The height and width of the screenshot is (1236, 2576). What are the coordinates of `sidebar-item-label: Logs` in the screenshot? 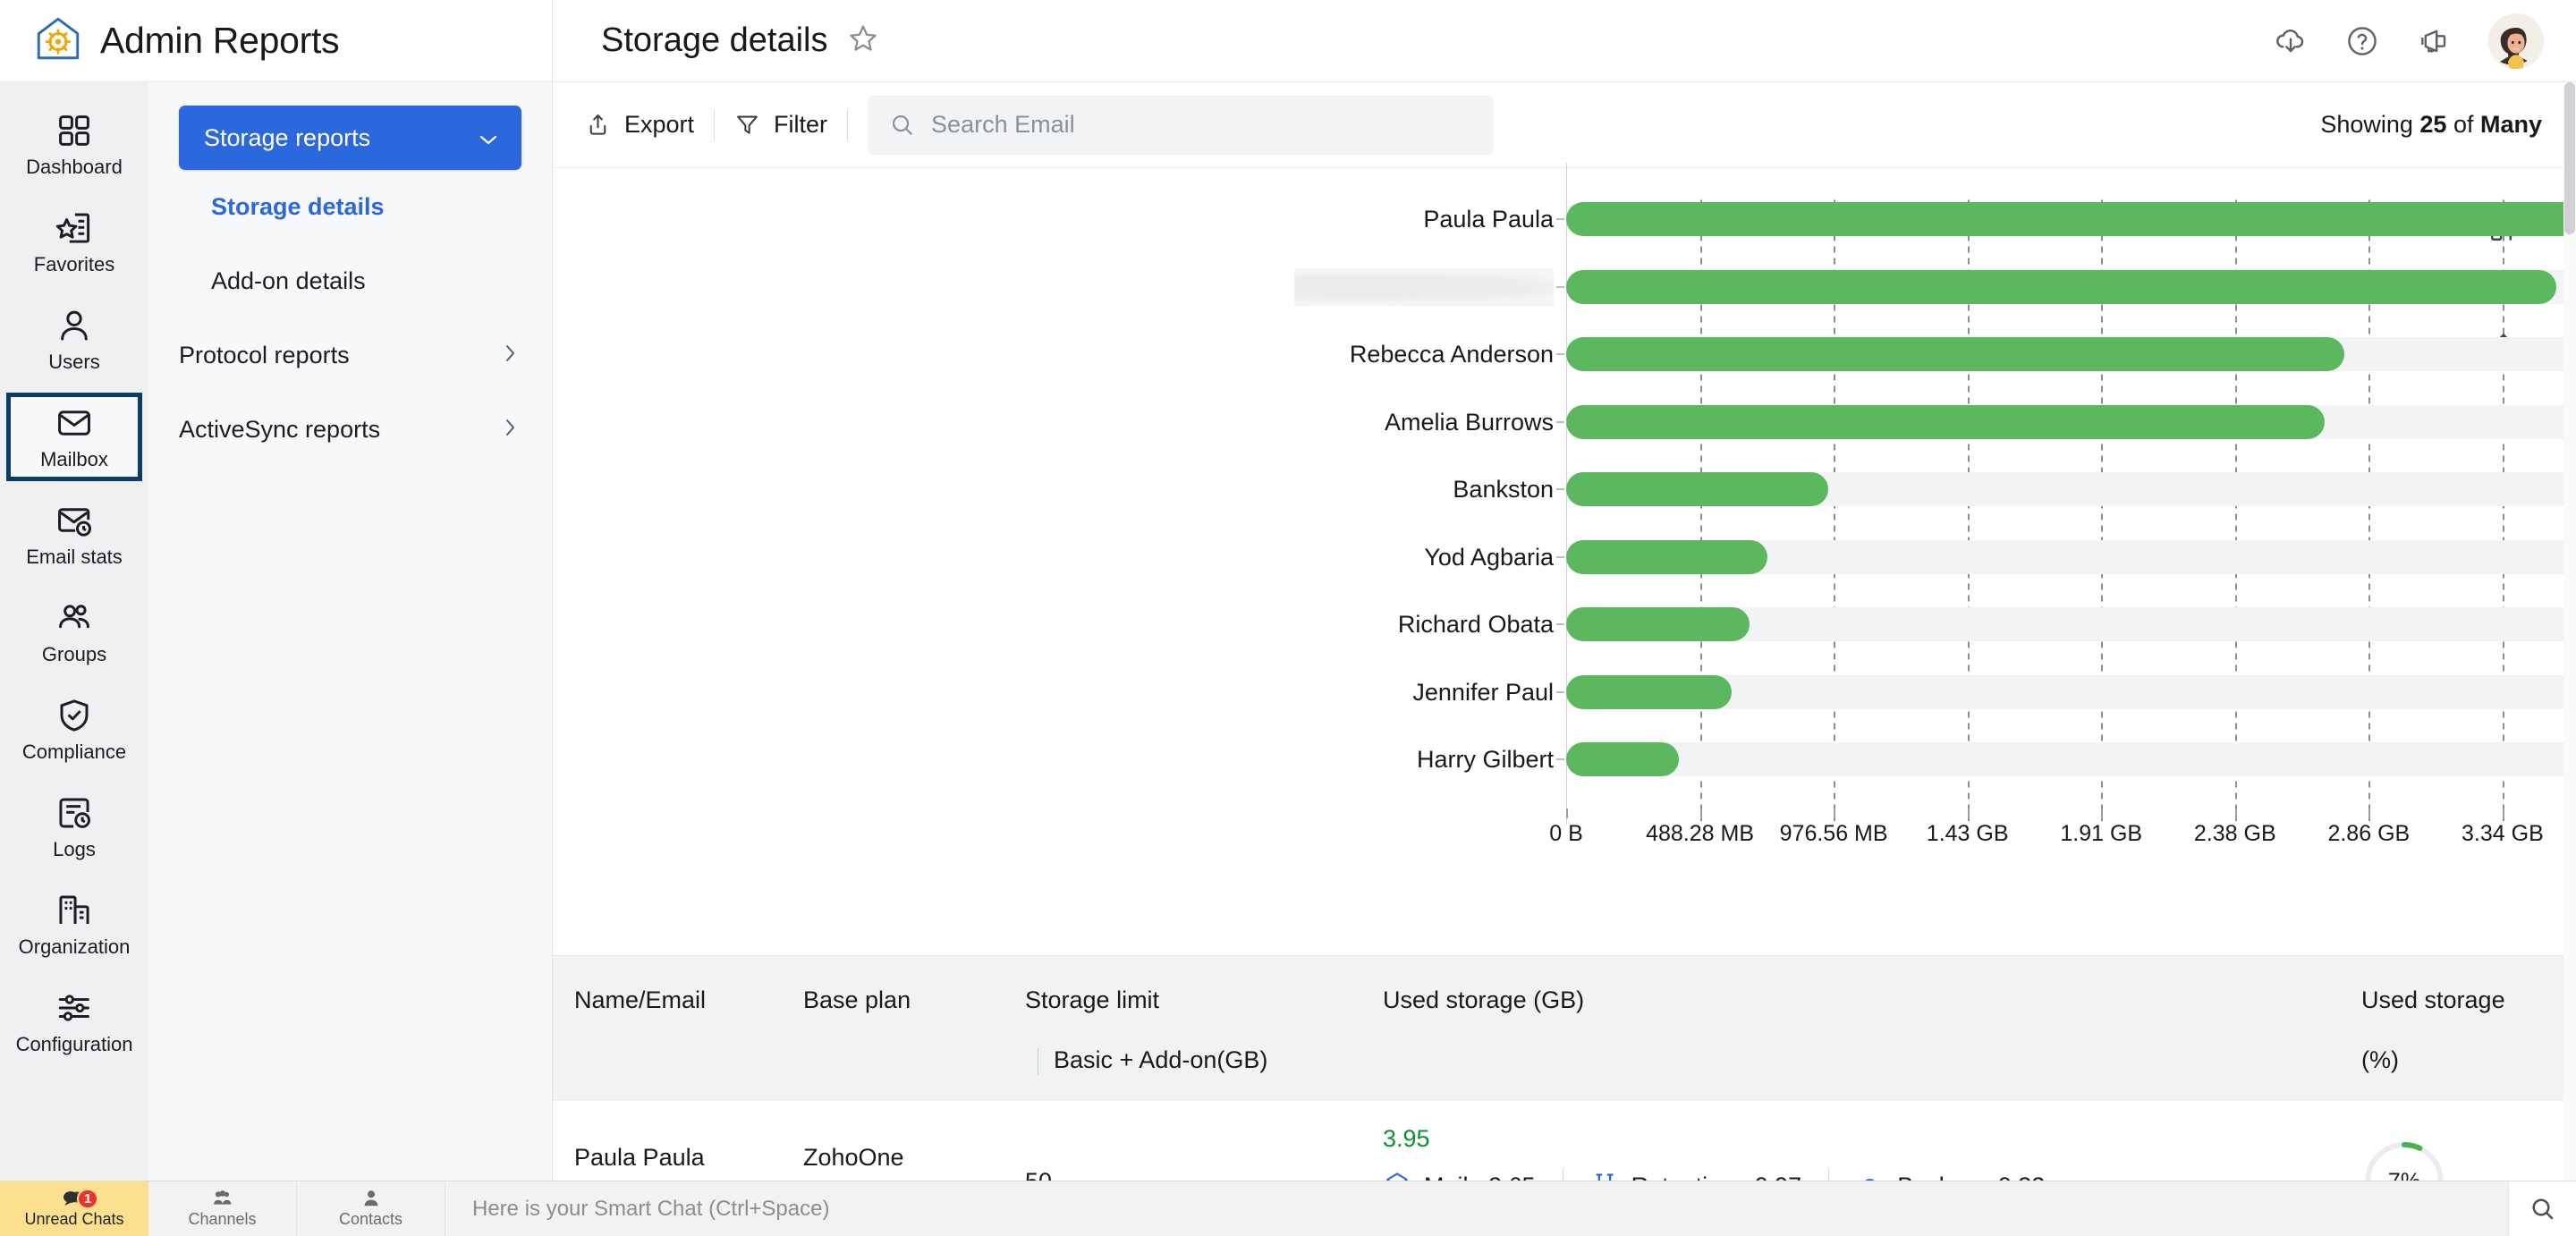 It's located at (74, 849).